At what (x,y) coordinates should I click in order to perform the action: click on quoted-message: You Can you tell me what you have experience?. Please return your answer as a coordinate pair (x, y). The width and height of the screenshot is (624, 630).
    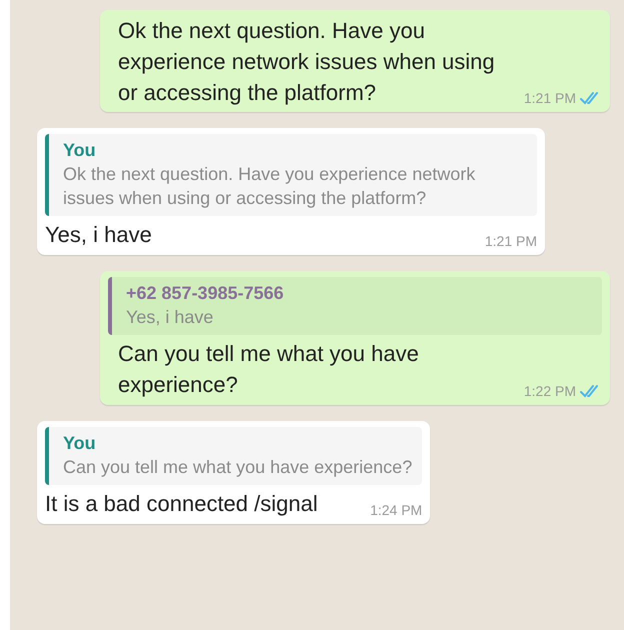
    Looking at the image, I should click on (233, 456).